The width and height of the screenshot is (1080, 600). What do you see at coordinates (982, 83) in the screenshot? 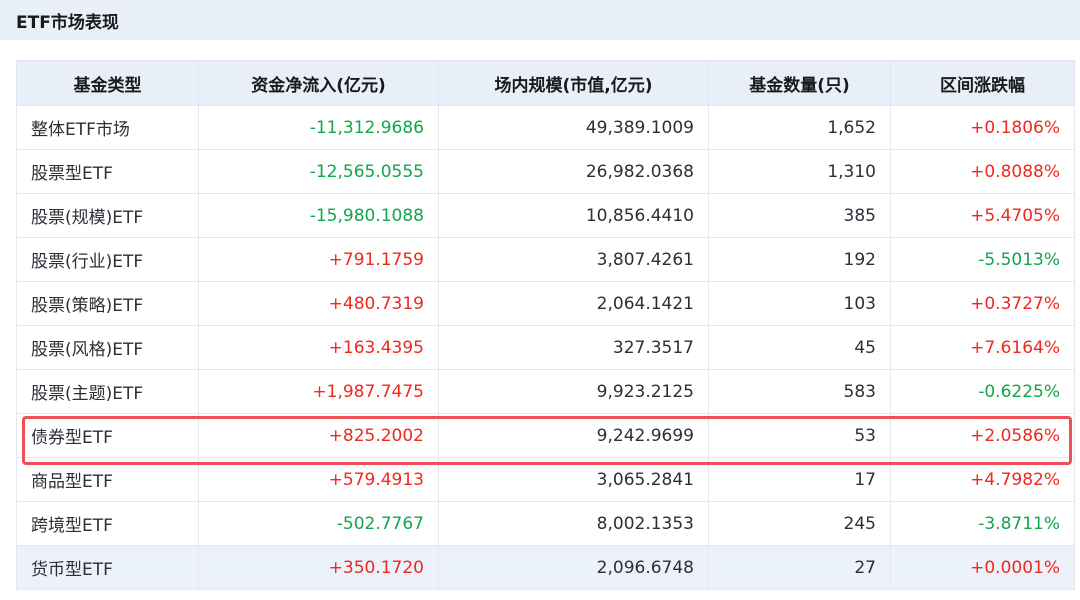
I see `column-header-period-change: 区间涨跌幅` at bounding box center [982, 83].